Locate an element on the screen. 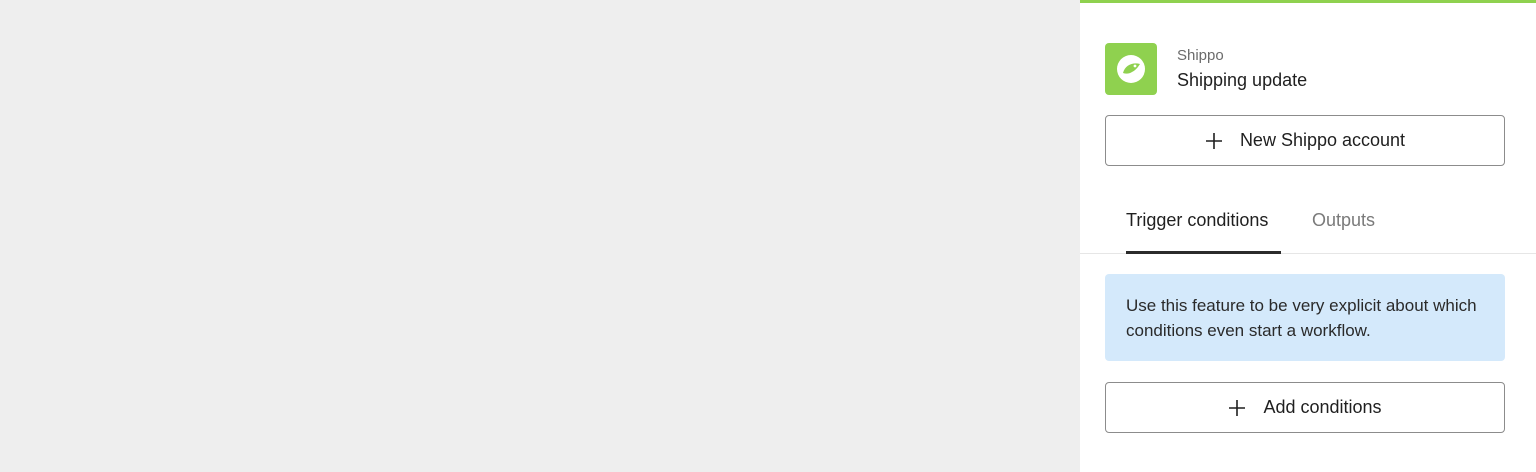 Image resolution: width=1536 pixels, height=472 pixels. active-tab-indicator is located at coordinates (1203, 252).